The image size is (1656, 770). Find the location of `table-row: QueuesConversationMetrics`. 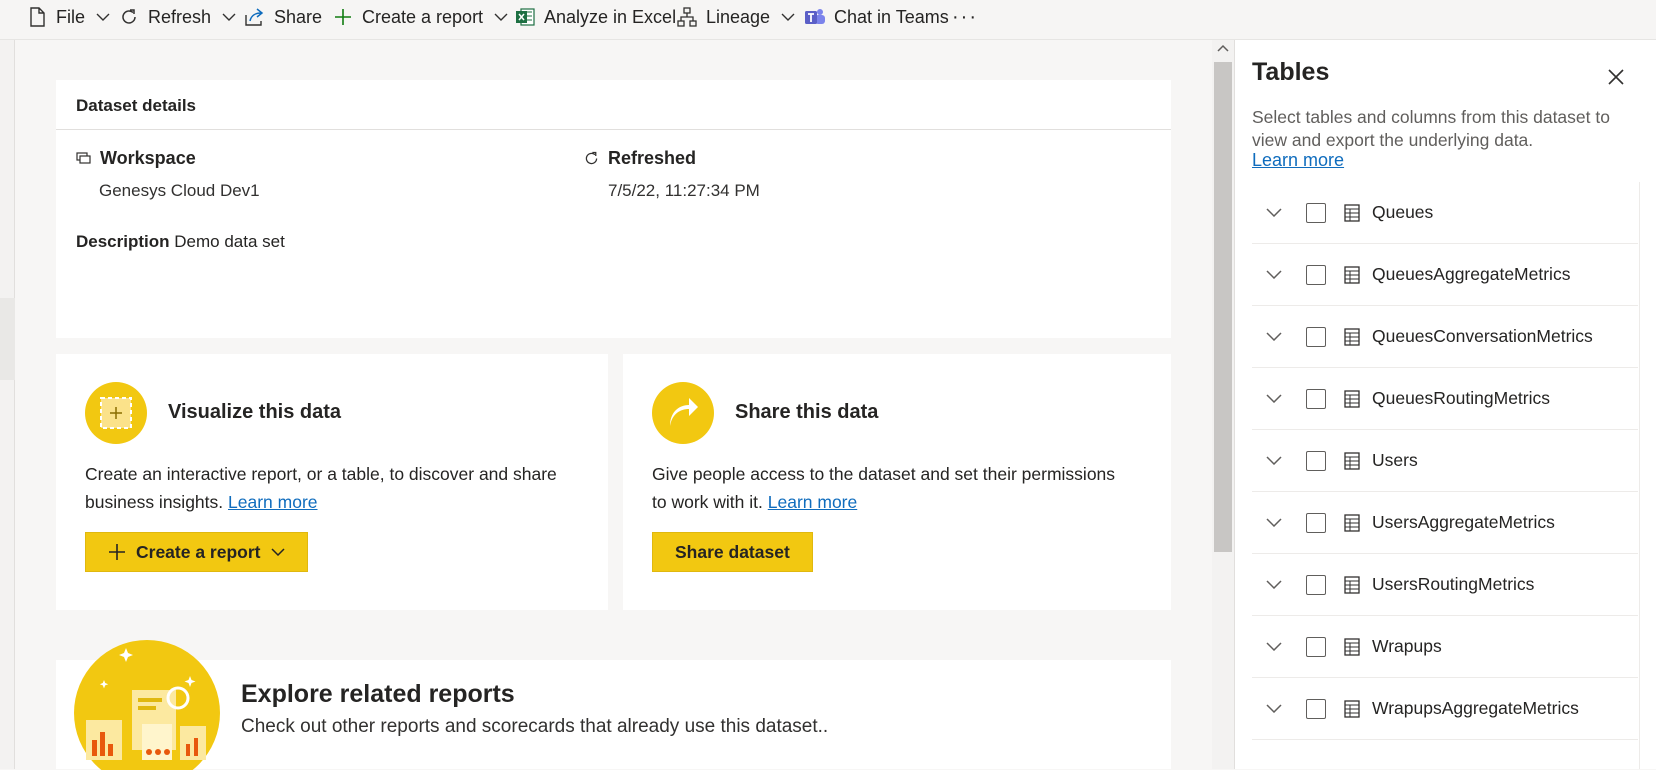

table-row: QueuesConversationMetrics is located at coordinates (1445, 337).